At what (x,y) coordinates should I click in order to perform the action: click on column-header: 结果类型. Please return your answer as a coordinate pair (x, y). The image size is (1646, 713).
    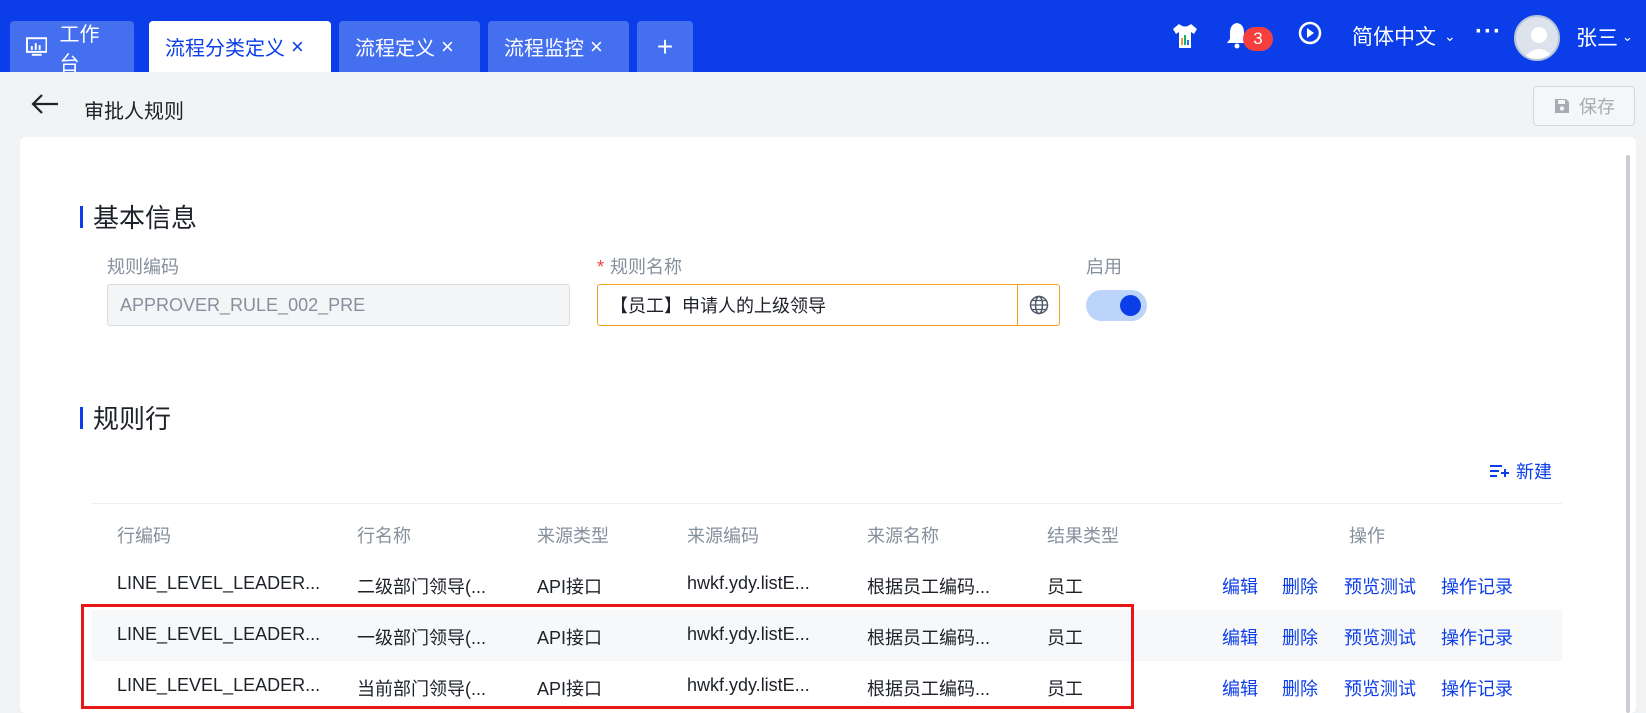
    Looking at the image, I should click on (1083, 536).